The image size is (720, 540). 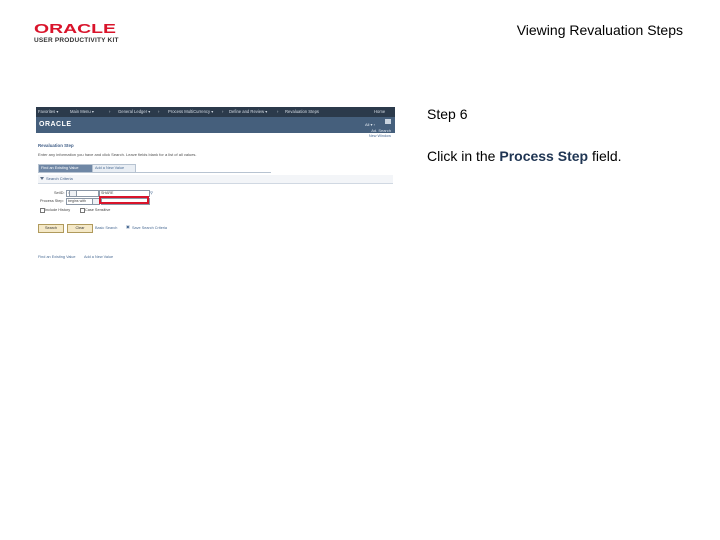 I want to click on instruction-post: field., so click(x=605, y=156).